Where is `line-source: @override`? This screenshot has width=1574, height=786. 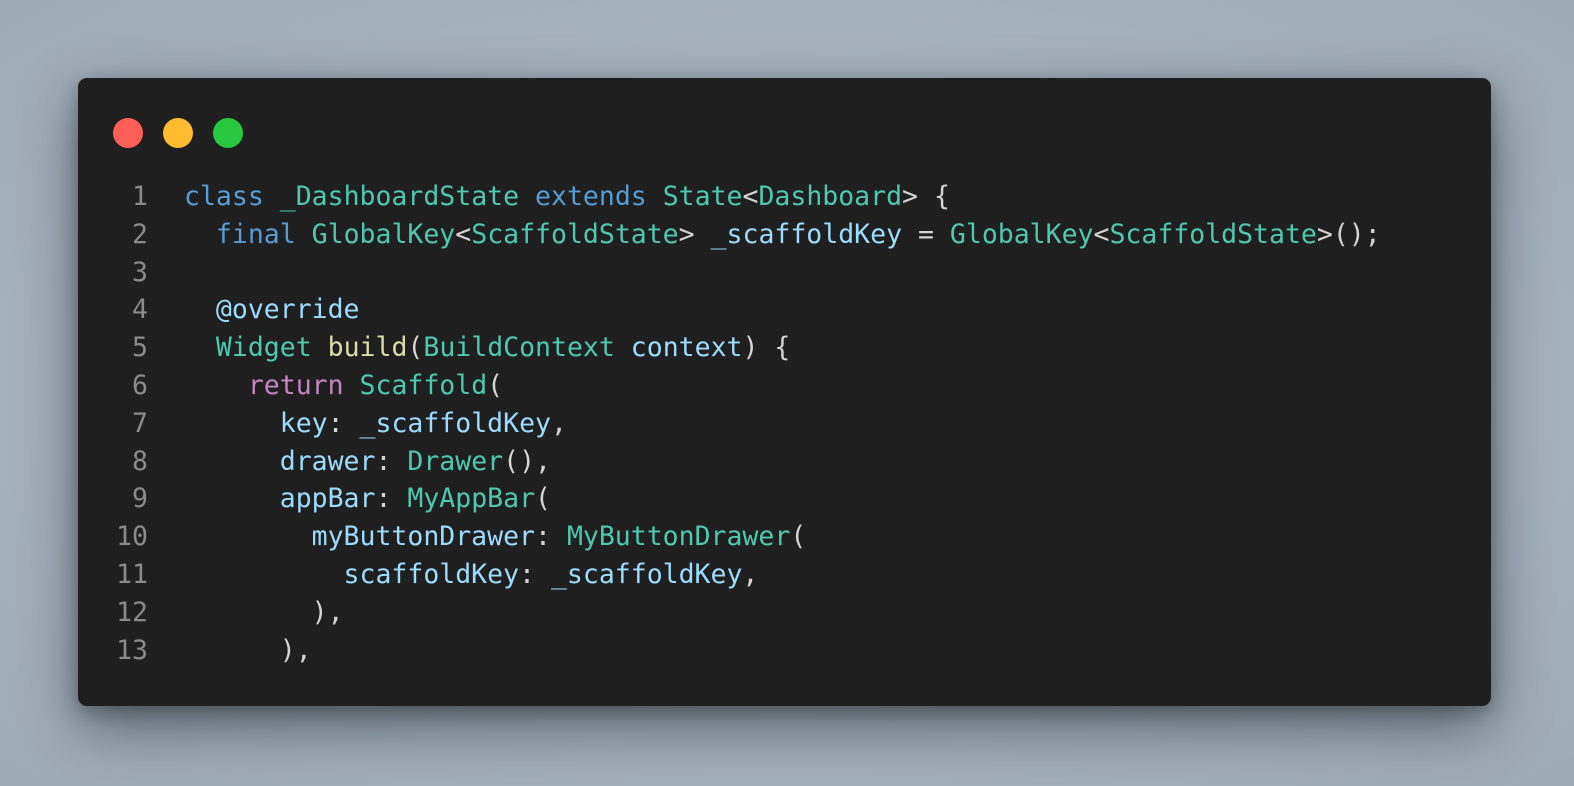
line-source: @override is located at coordinates (272, 310).